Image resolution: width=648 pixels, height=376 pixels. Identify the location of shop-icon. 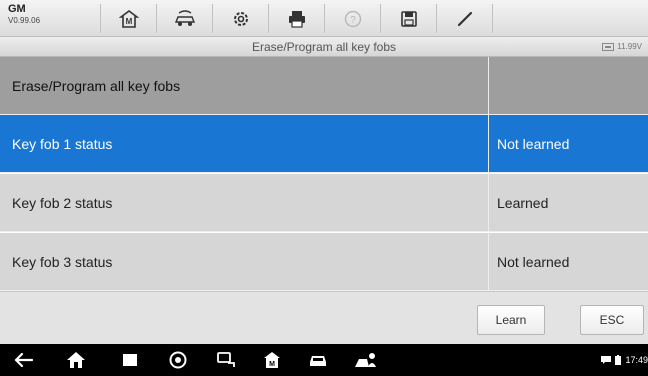
(365, 360).